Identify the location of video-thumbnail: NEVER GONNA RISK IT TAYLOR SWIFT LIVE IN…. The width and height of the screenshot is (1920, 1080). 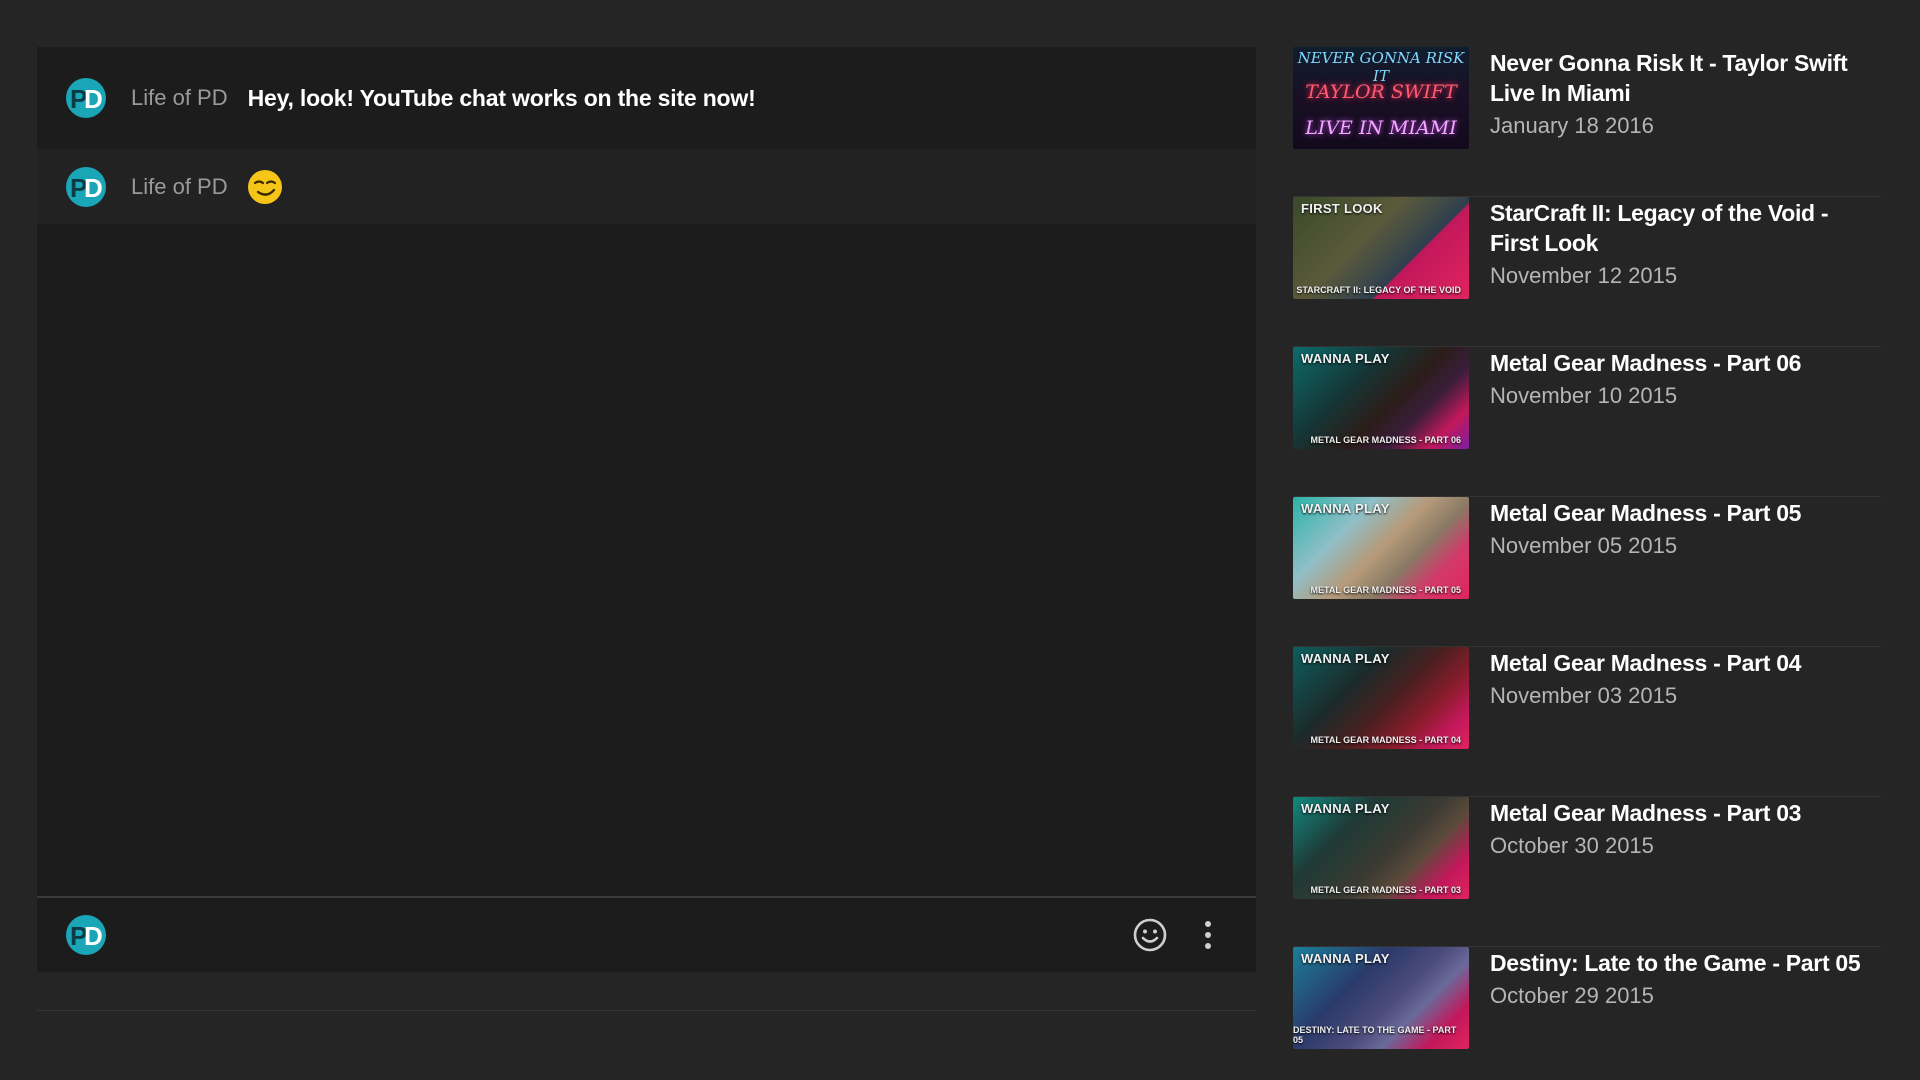
(1381, 98).